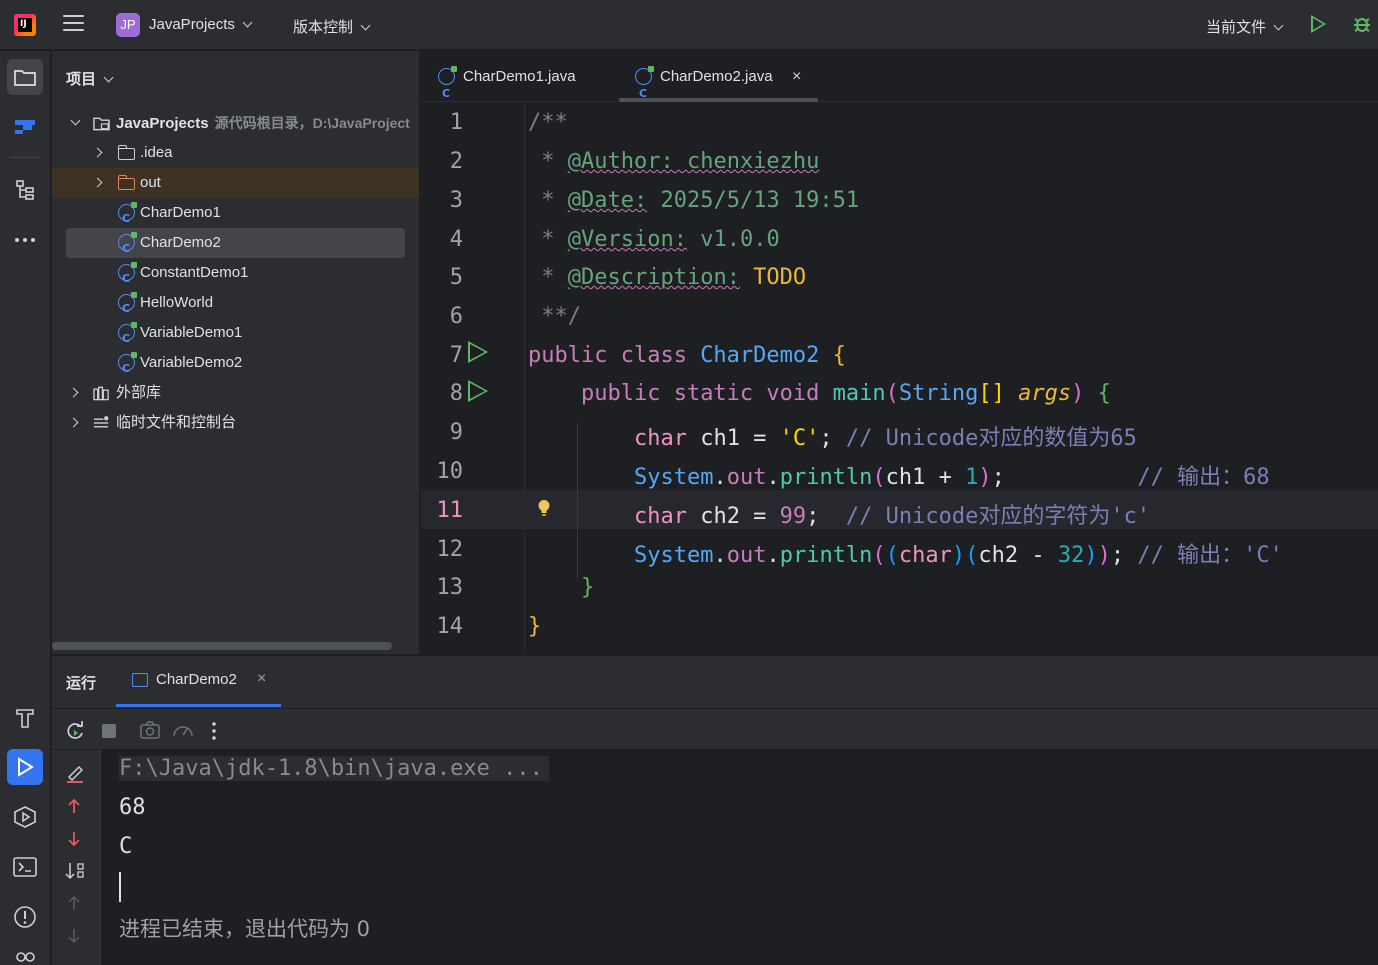 The image size is (1378, 965). What do you see at coordinates (150, 730) in the screenshot?
I see `camera-icon` at bounding box center [150, 730].